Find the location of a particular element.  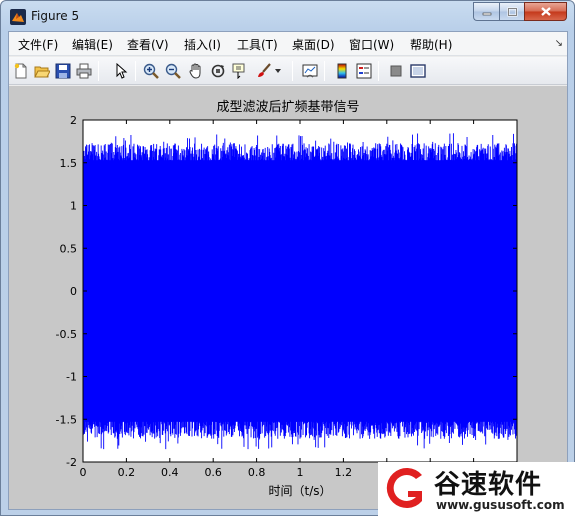

colorbar-icon is located at coordinates (342, 71).